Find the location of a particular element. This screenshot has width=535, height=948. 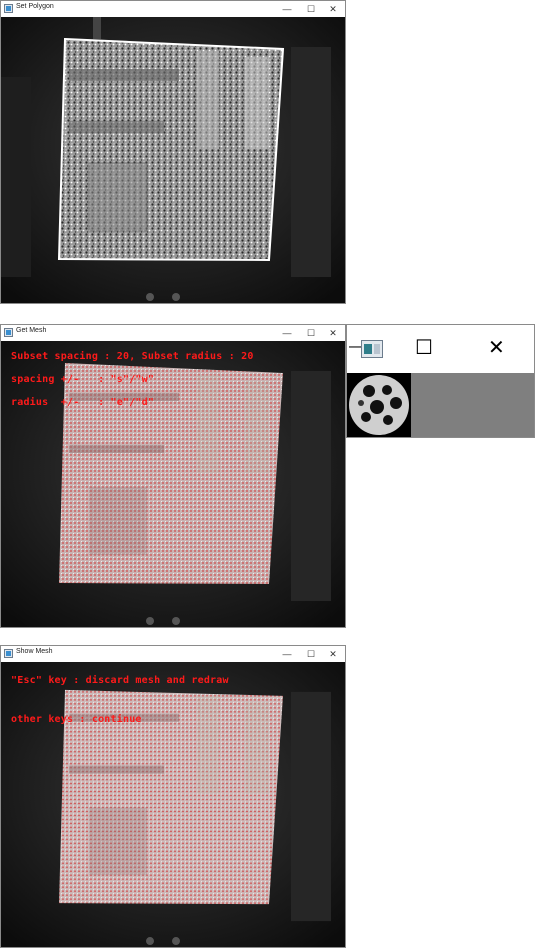

title-bar: — ☐ ✕ is located at coordinates (440, 349).